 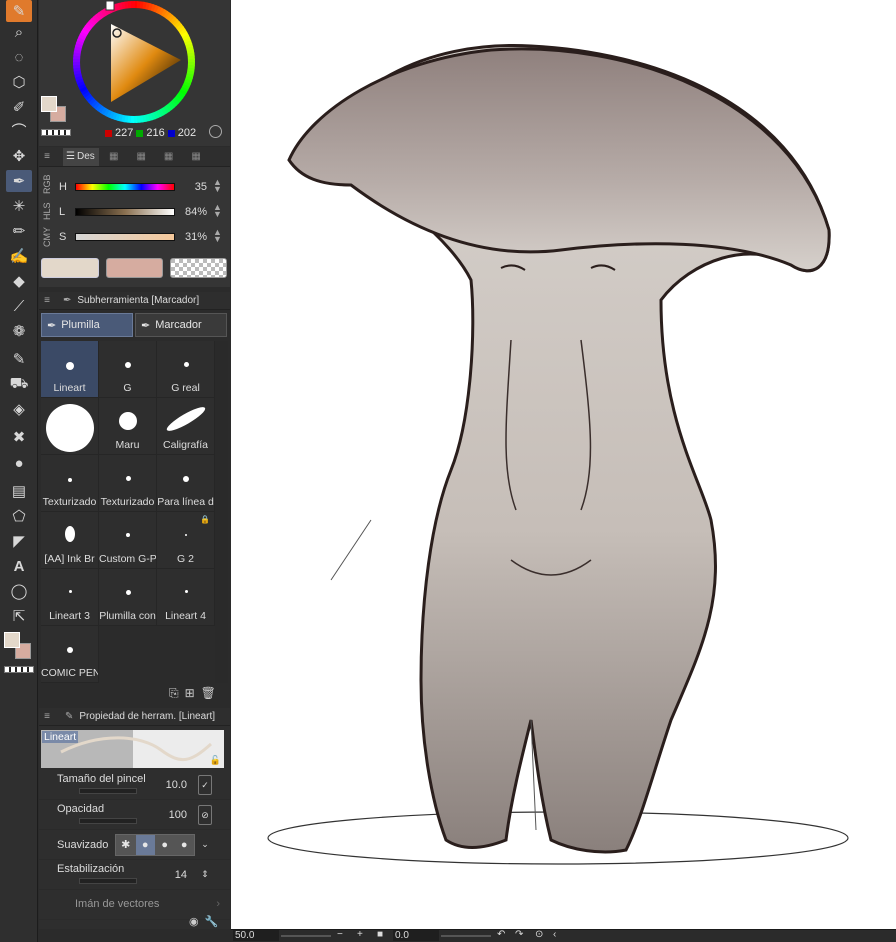 I want to click on balloon-tool-icon: ◯, so click(x=19, y=591).